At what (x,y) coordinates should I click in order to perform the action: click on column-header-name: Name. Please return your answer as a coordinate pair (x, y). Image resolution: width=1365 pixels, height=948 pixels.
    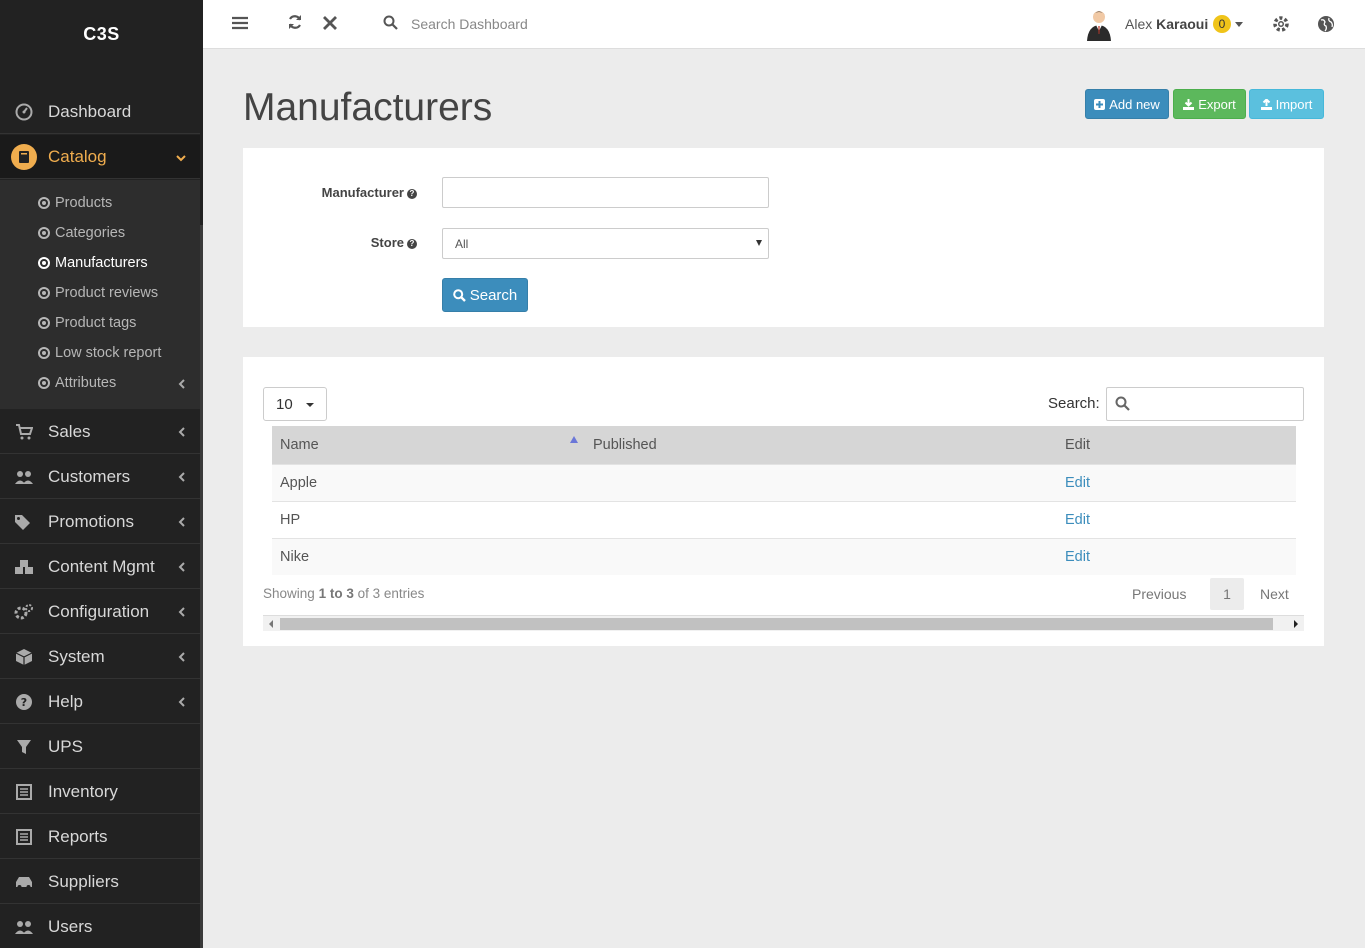
    Looking at the image, I should click on (428, 445).